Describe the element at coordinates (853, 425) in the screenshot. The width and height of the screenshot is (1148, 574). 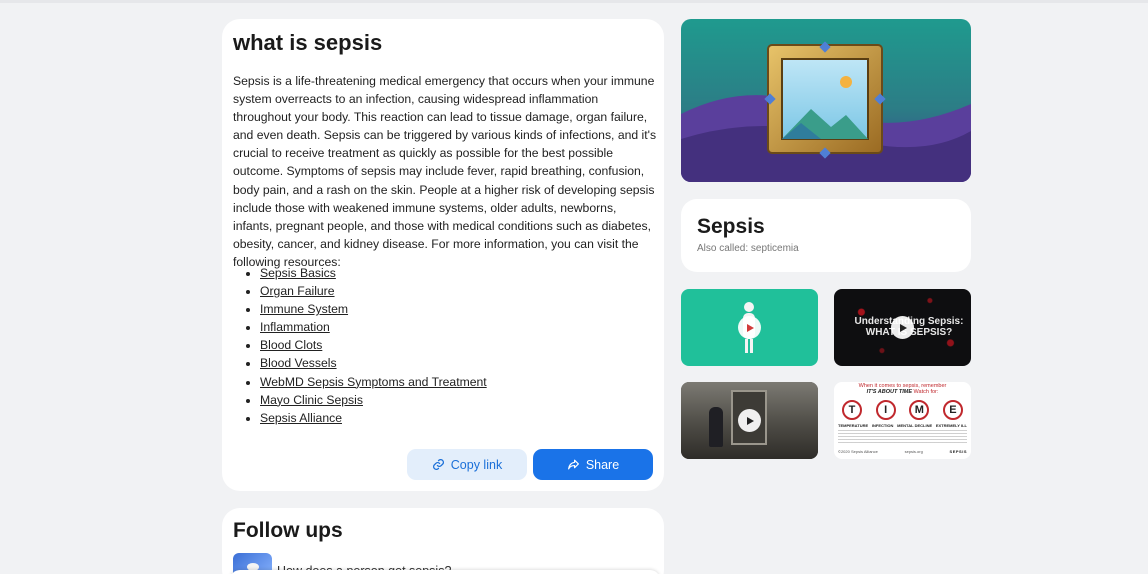
I see `label-temperature: TEMPERATURE` at that location.